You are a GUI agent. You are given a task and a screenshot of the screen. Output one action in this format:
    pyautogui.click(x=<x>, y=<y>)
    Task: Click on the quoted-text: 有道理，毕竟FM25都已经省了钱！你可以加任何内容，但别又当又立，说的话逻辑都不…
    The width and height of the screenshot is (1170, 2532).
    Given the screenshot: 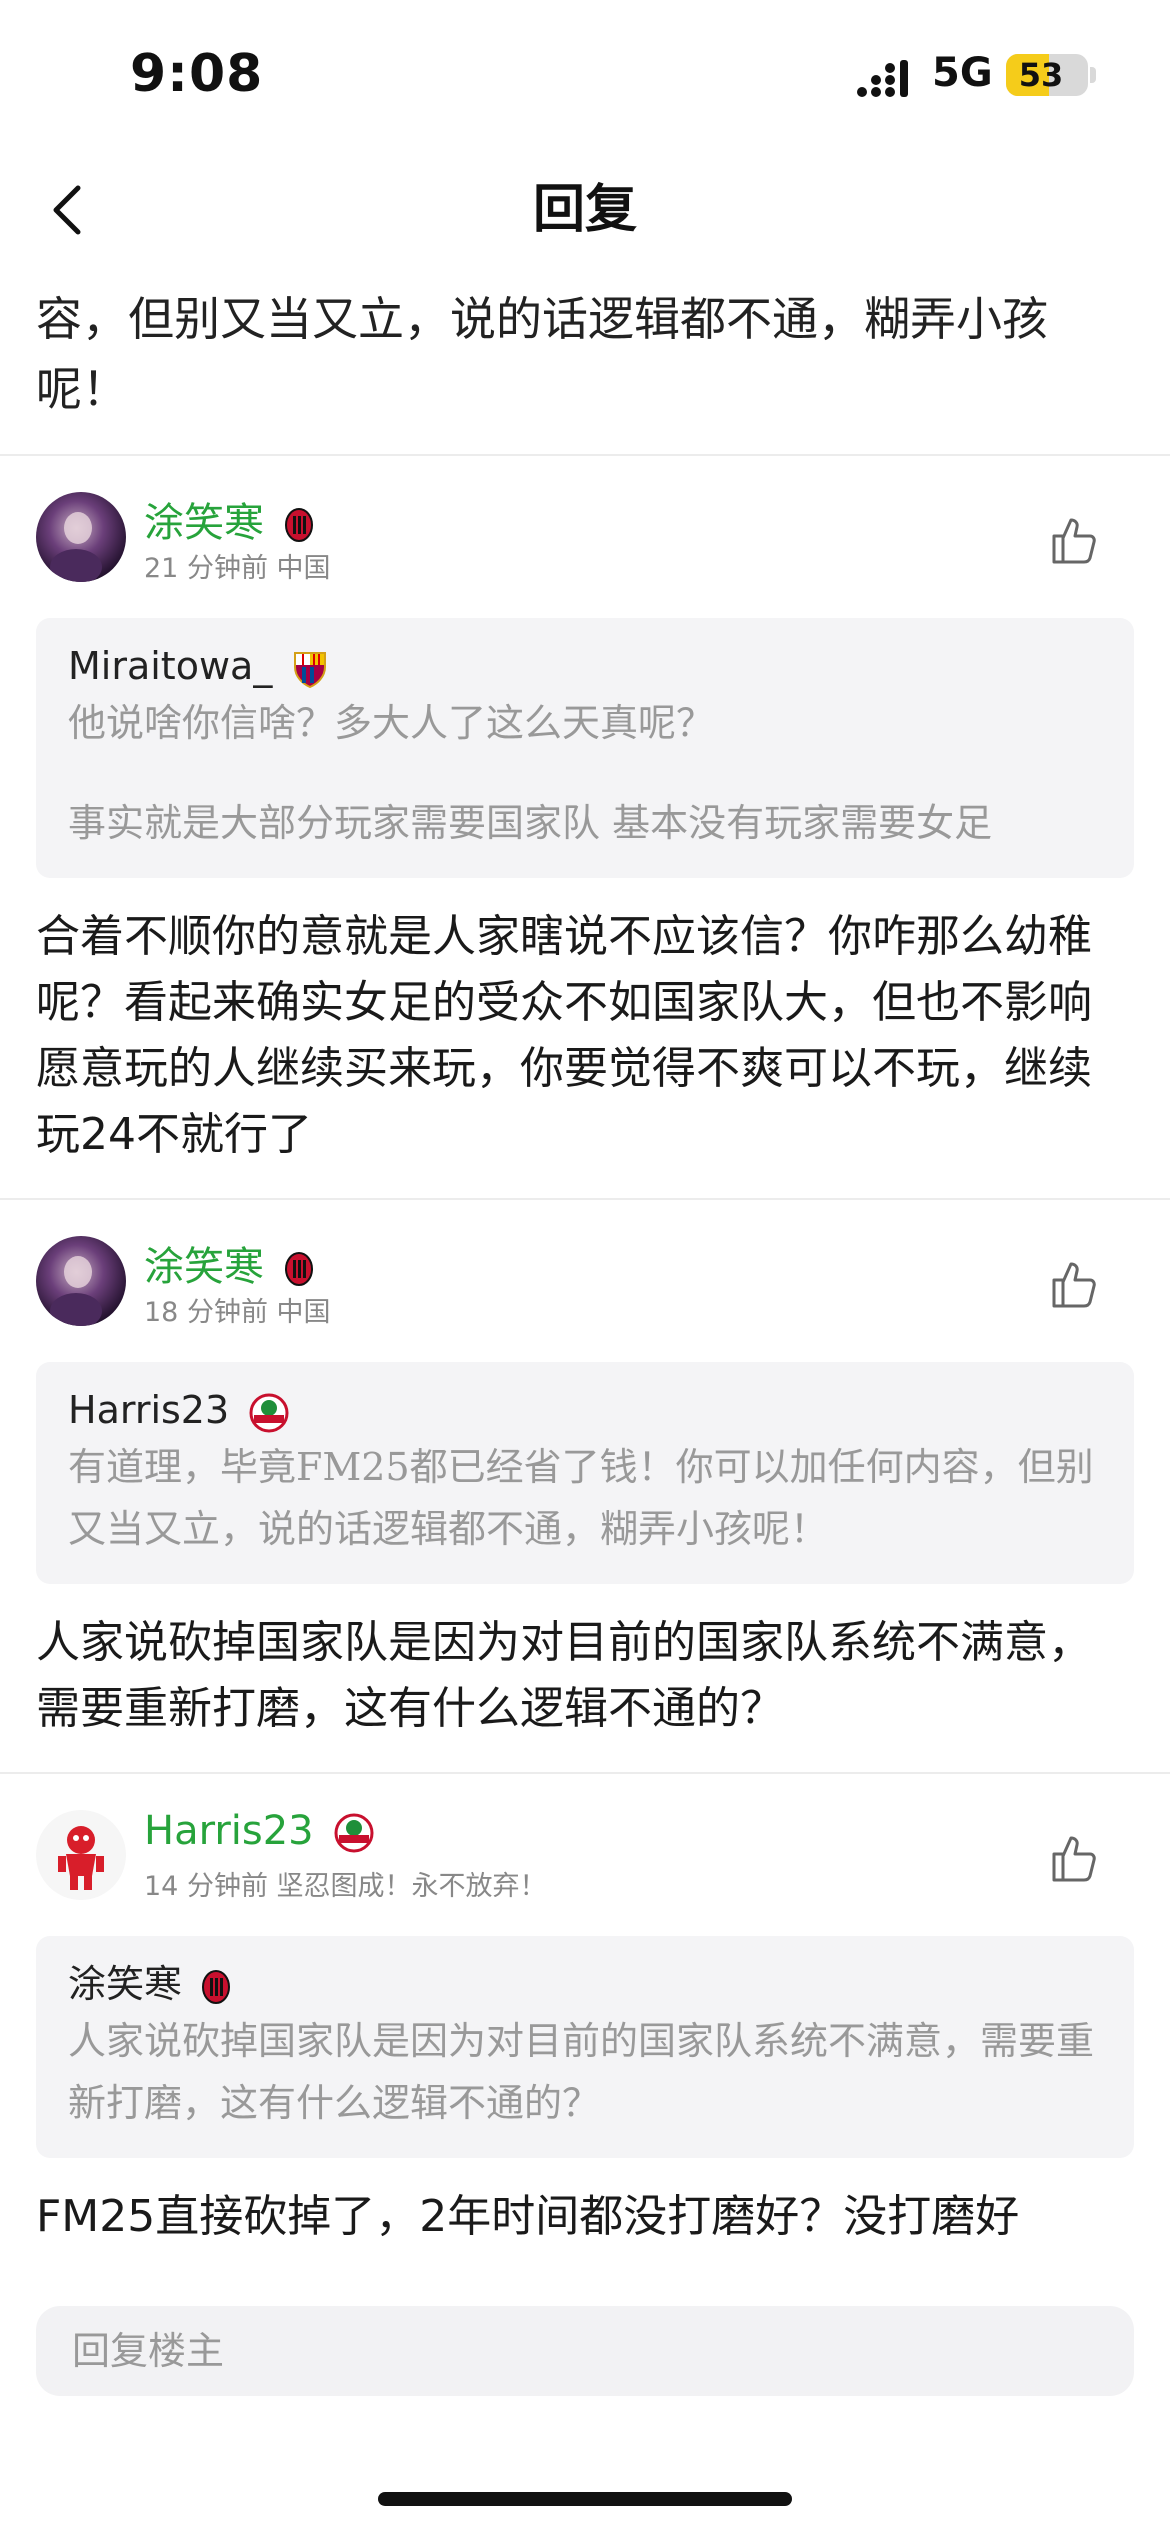 What is the action you would take?
    pyautogui.click(x=581, y=1498)
    